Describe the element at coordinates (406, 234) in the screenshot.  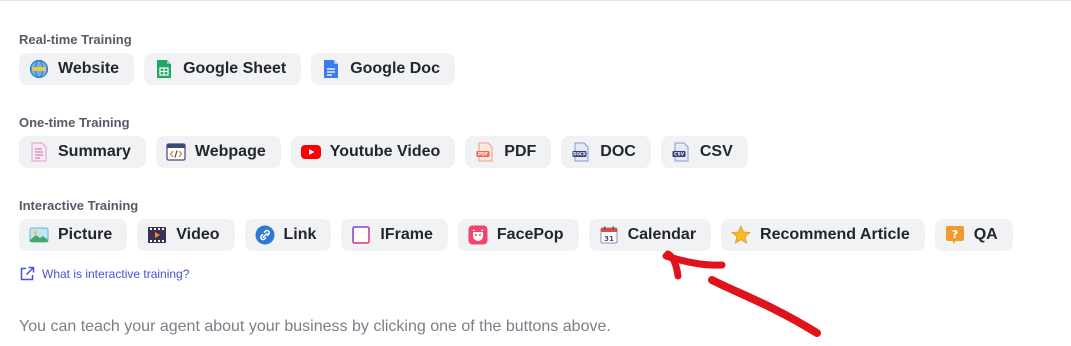
I see `iframe-label: IFrame` at that location.